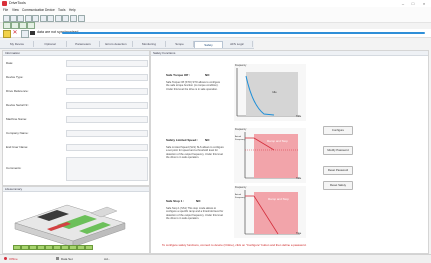 The image size is (431, 263). I want to click on tab-errors-detection: Errors detection, so click(116, 44).